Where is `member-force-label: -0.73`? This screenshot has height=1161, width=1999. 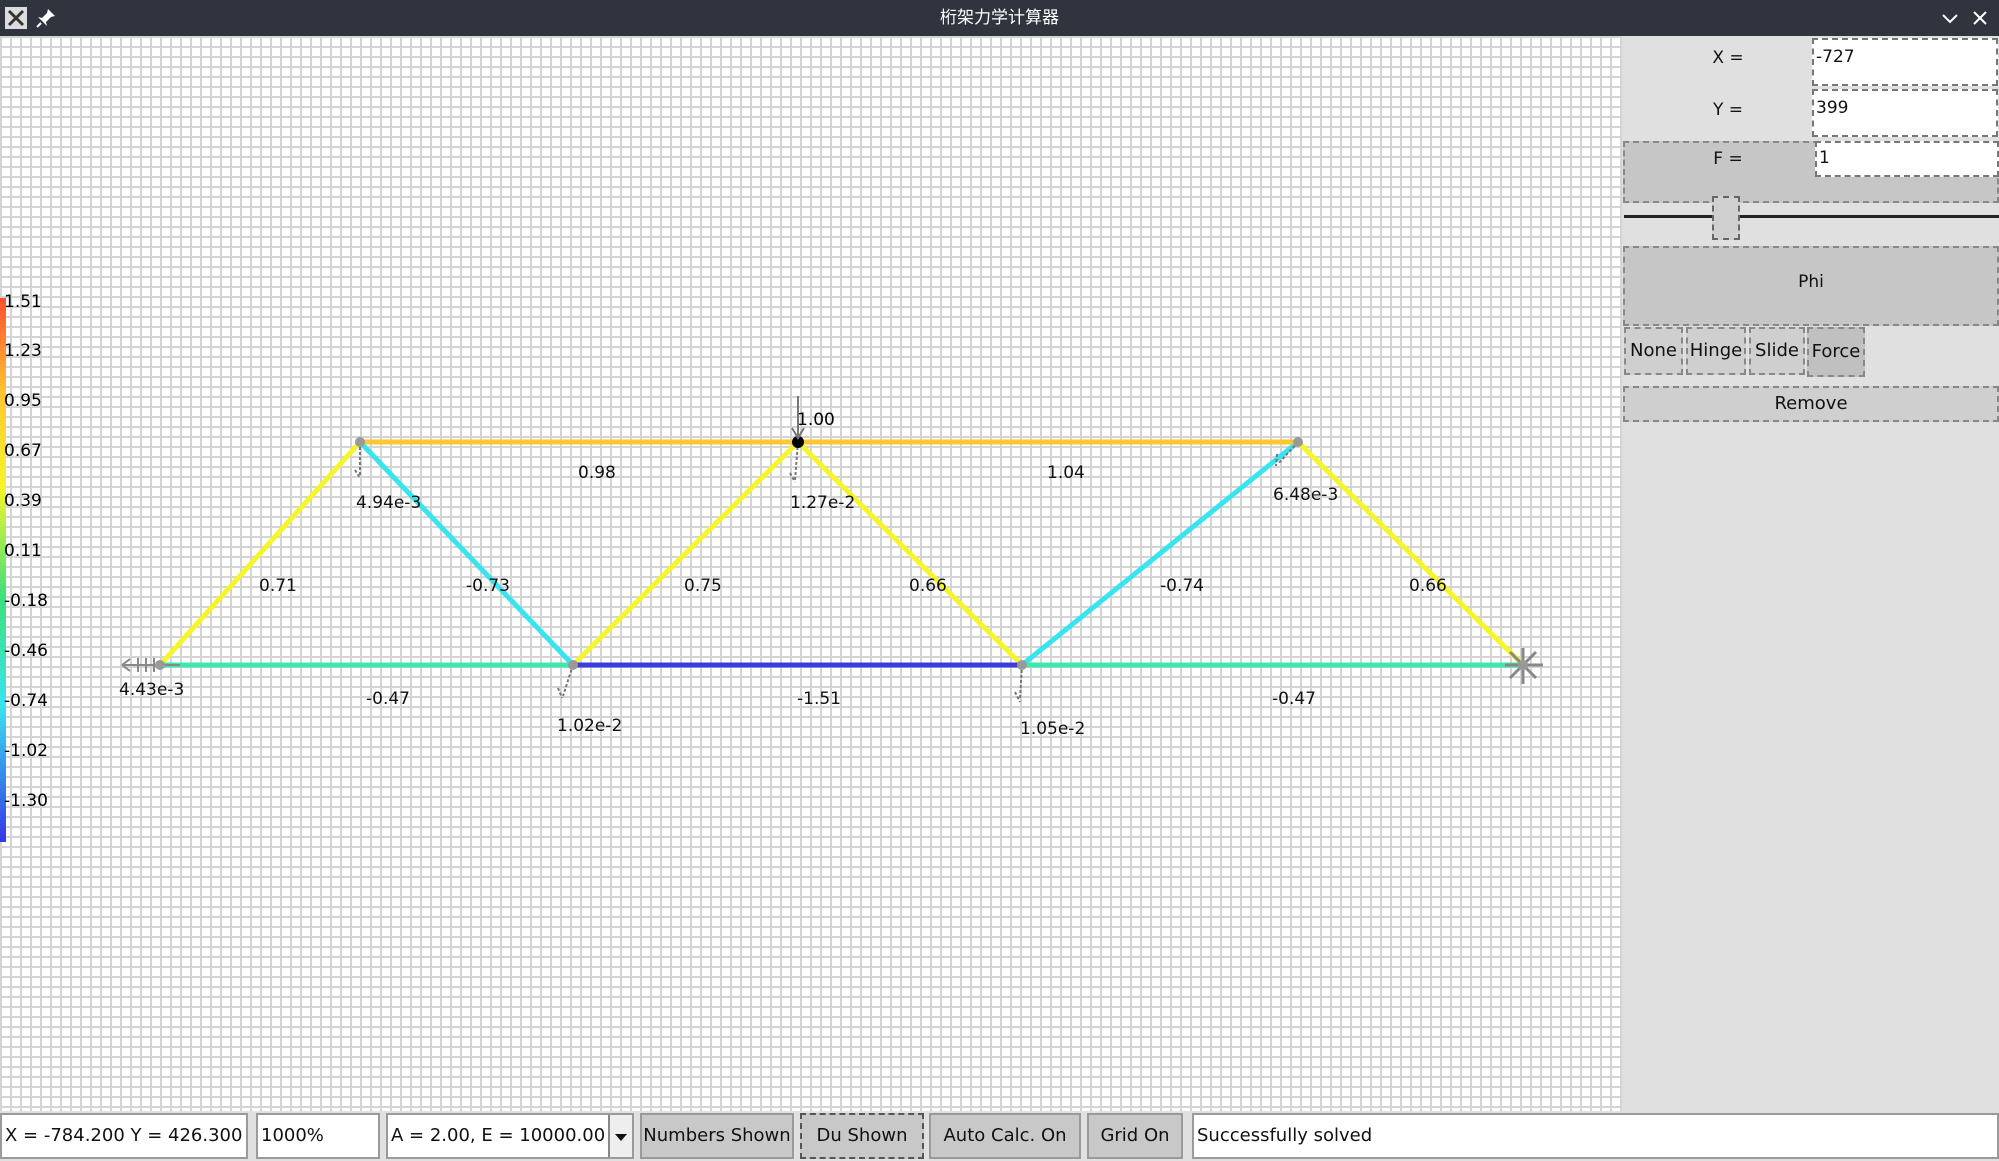 member-force-label: -0.73 is located at coordinates (488, 586).